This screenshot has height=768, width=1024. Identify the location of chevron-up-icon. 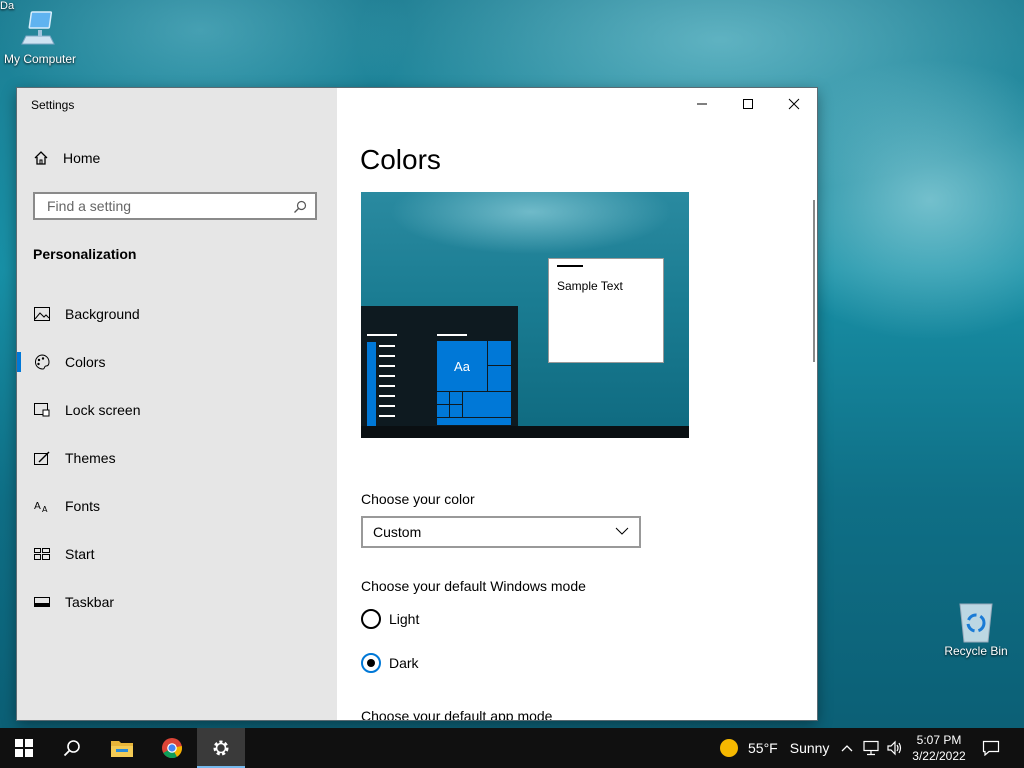
(847, 748).